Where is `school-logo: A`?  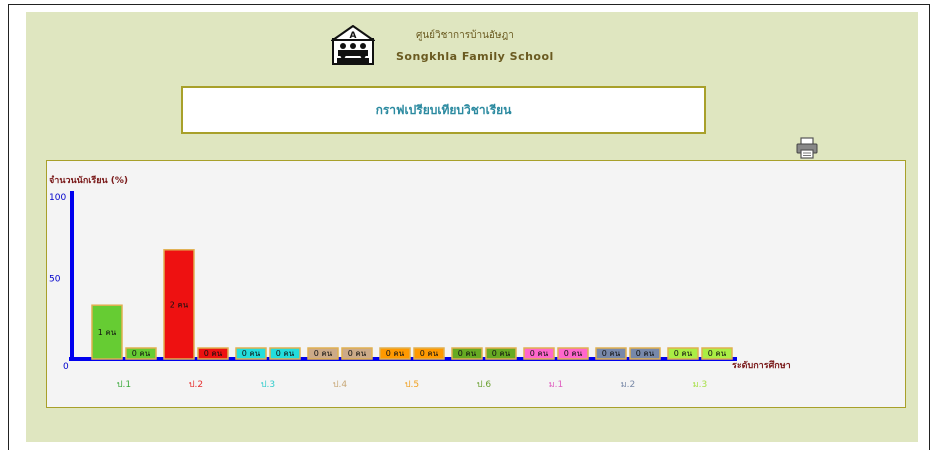
school-logo: A is located at coordinates (353, 44).